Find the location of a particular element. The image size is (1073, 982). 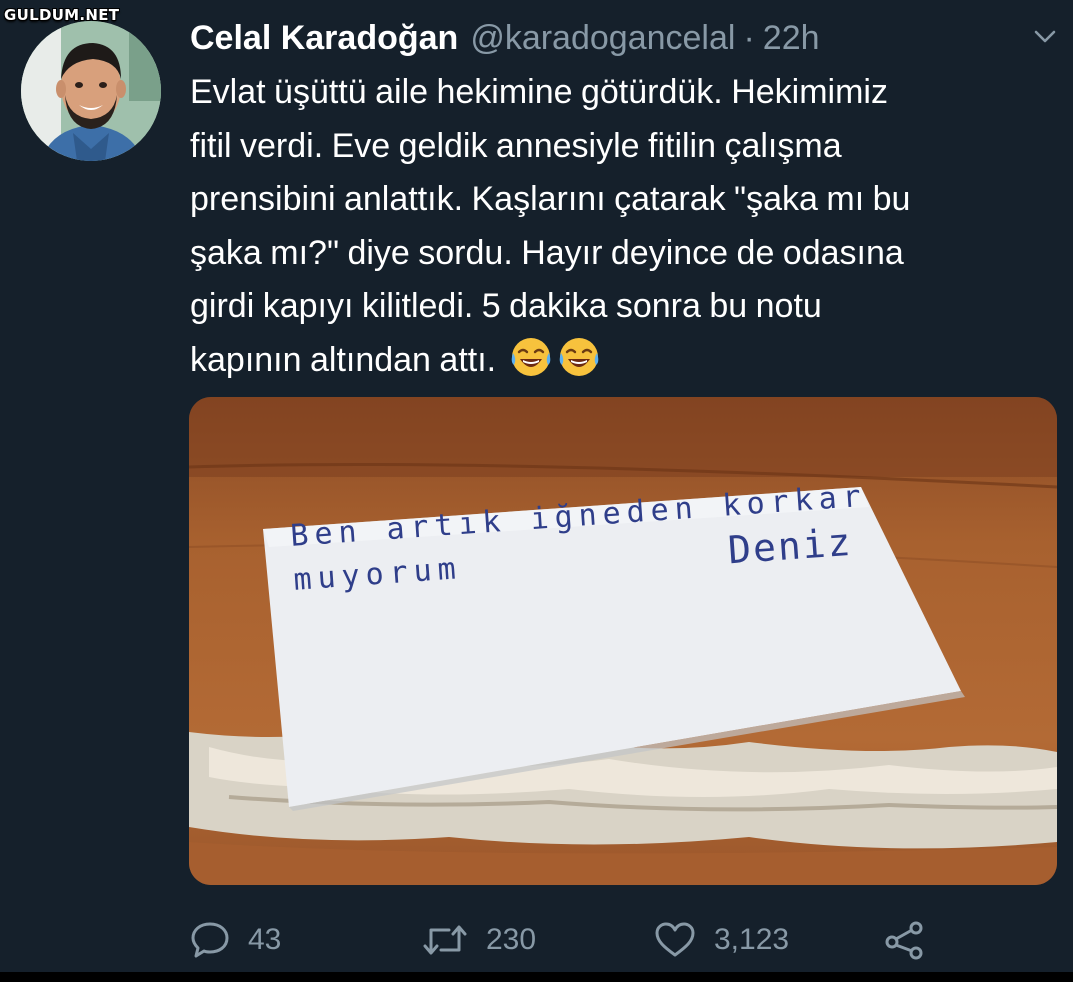

timestamp: 22h is located at coordinates (791, 38).